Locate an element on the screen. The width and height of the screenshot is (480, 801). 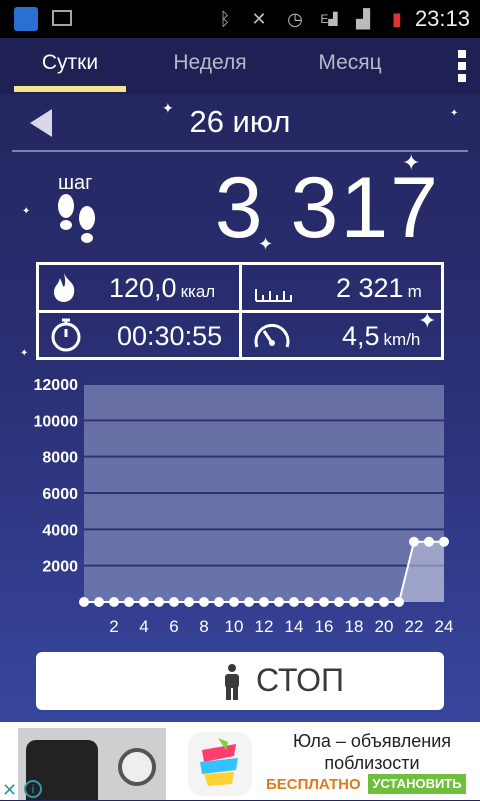
x-tick-label: 20 is located at coordinates (384, 626).